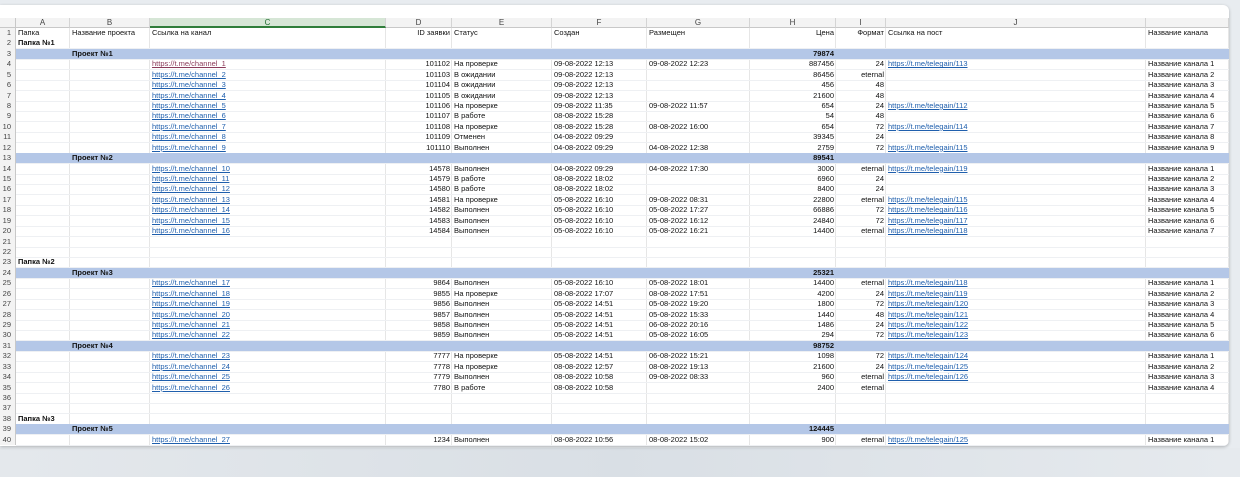 This screenshot has height=477, width=1240. I want to click on row-number: 2, so click(8, 43).